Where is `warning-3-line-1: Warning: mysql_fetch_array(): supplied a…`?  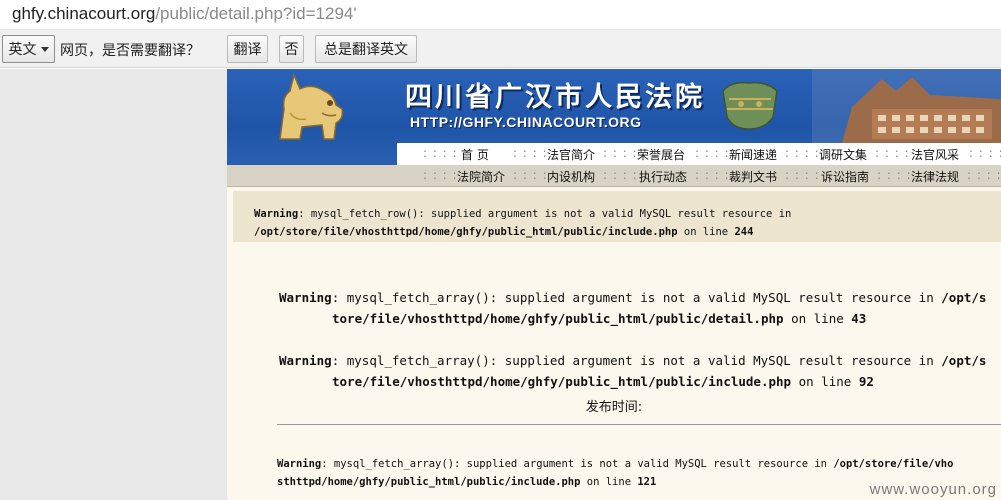
warning-3-line-1: Warning: mysql_fetch_array(): supplied a… is located at coordinates (632, 360).